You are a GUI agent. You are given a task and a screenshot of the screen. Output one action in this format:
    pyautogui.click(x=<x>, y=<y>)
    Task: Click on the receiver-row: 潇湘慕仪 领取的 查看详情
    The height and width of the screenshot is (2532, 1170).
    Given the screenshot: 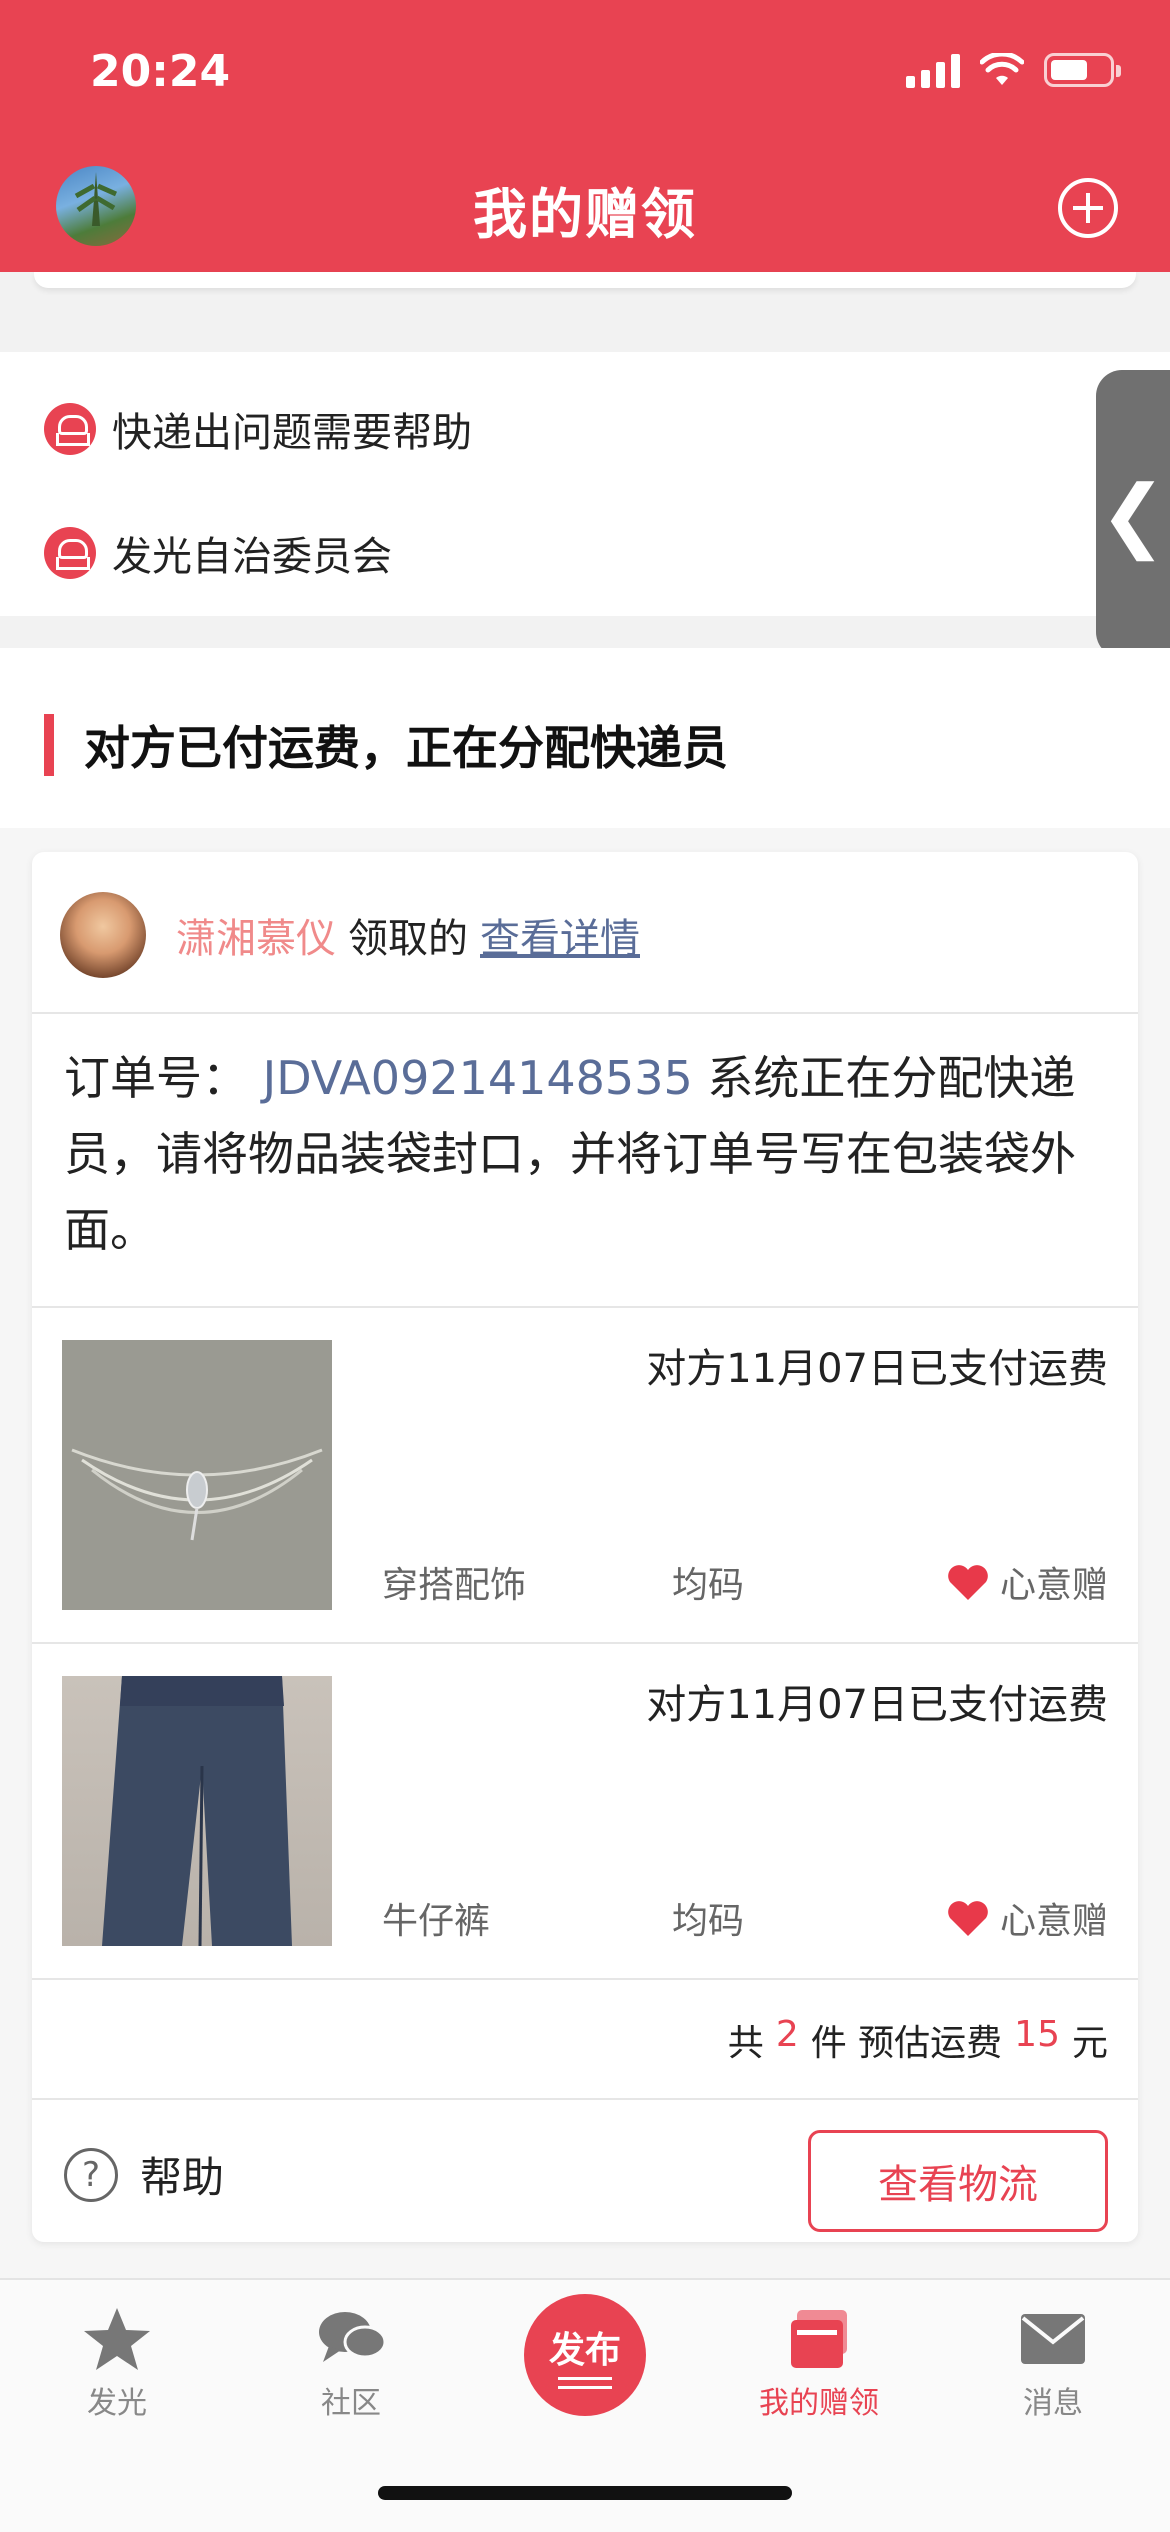 What is the action you would take?
    pyautogui.click(x=585, y=933)
    